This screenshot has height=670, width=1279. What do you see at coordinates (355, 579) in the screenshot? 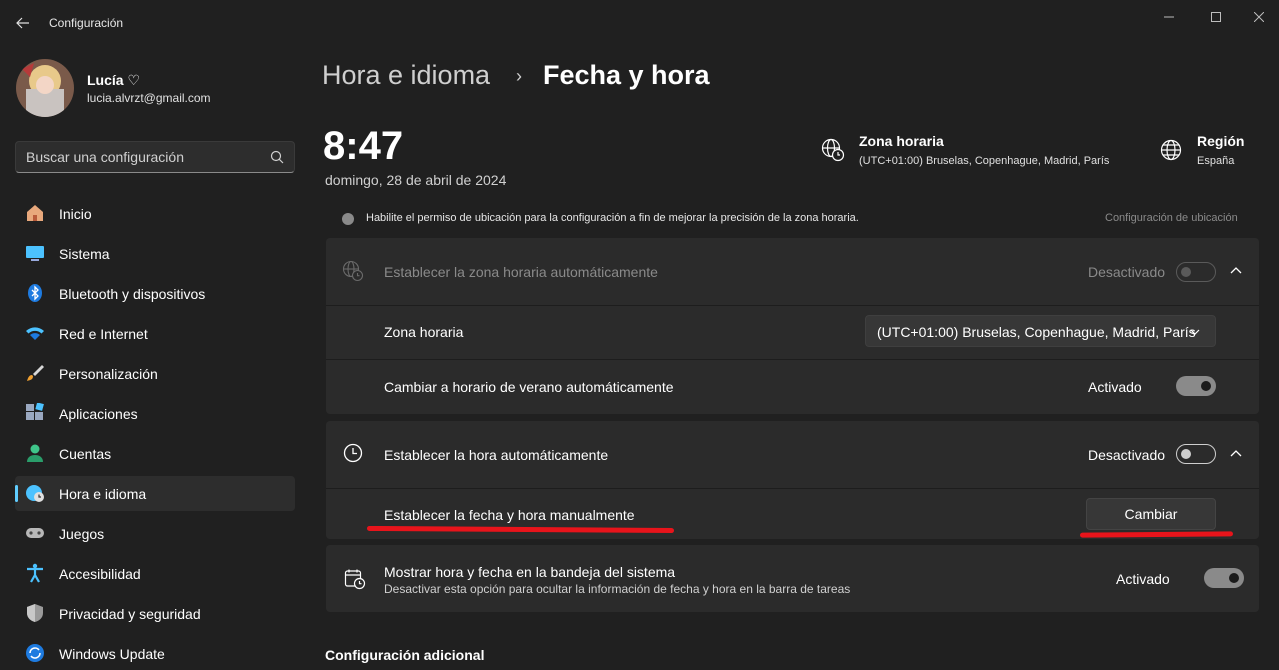
I see `calendar-clock-icon` at bounding box center [355, 579].